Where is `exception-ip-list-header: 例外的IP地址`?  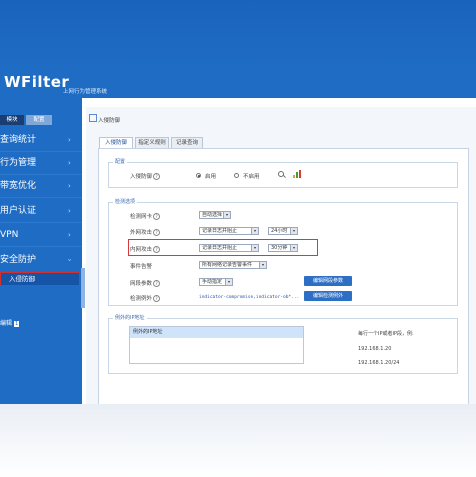 exception-ip-list-header: 例外的IP地址 is located at coordinates (216, 332).